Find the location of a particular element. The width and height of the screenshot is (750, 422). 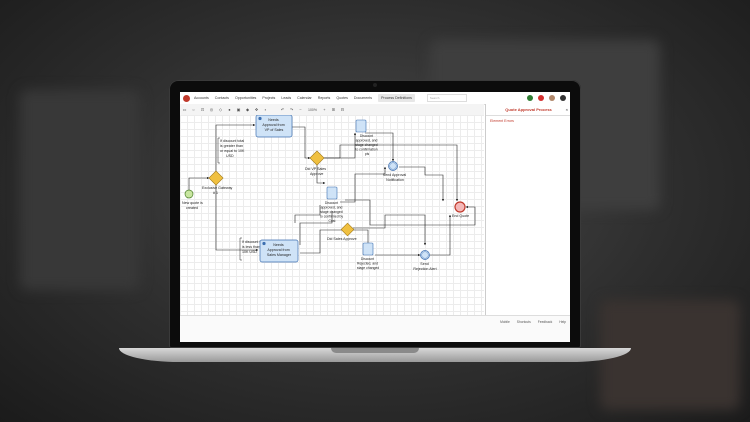

start-event is located at coordinates (189, 194).